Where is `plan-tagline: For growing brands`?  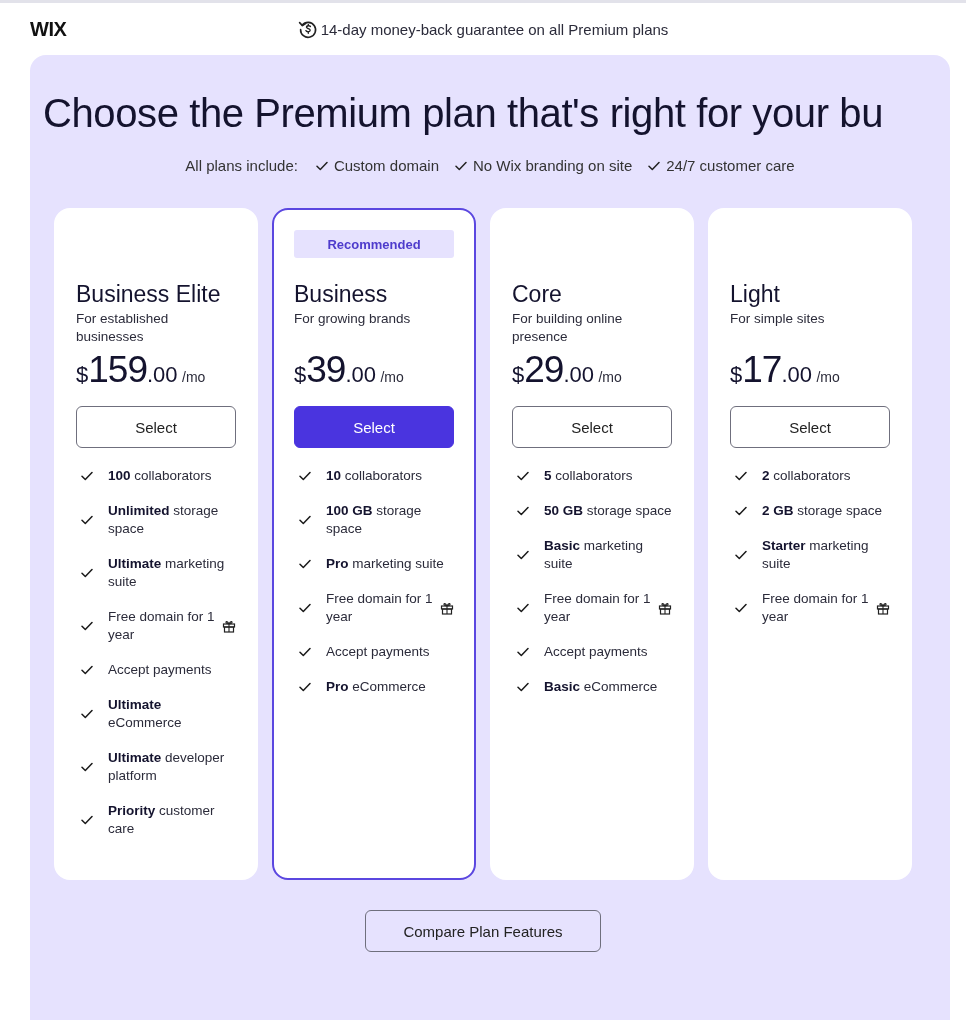 plan-tagline: For growing brands is located at coordinates (353, 319).